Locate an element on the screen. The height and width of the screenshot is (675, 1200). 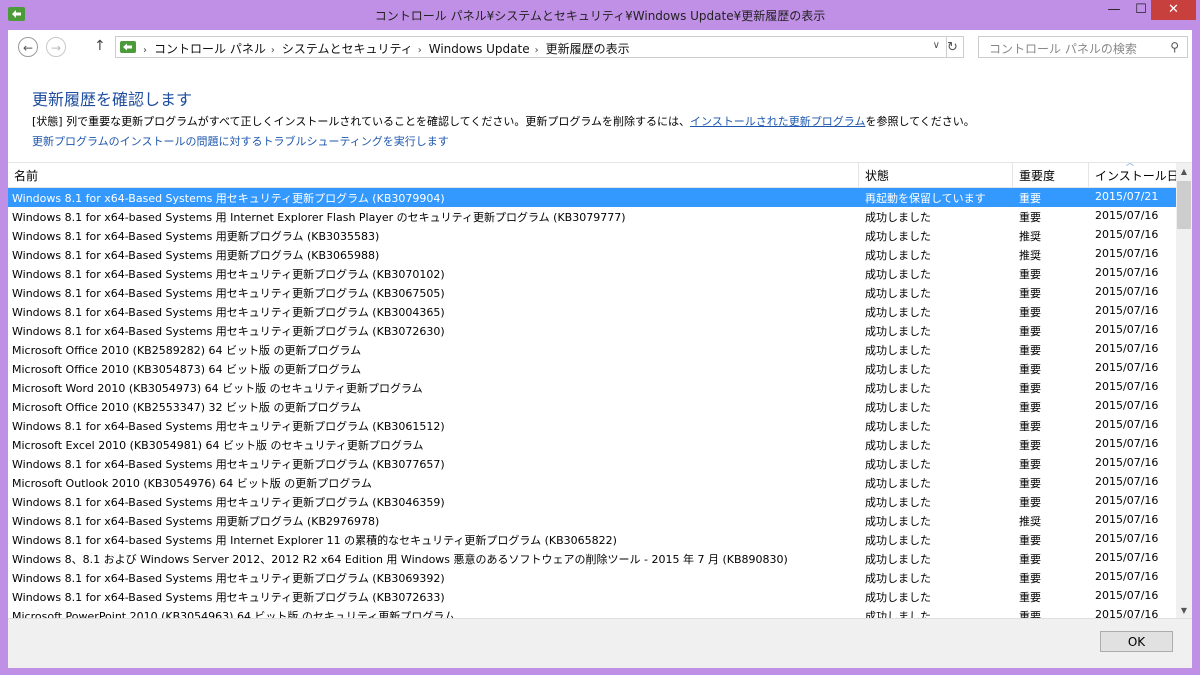
column-header-status: 状態 is located at coordinates (877, 175).